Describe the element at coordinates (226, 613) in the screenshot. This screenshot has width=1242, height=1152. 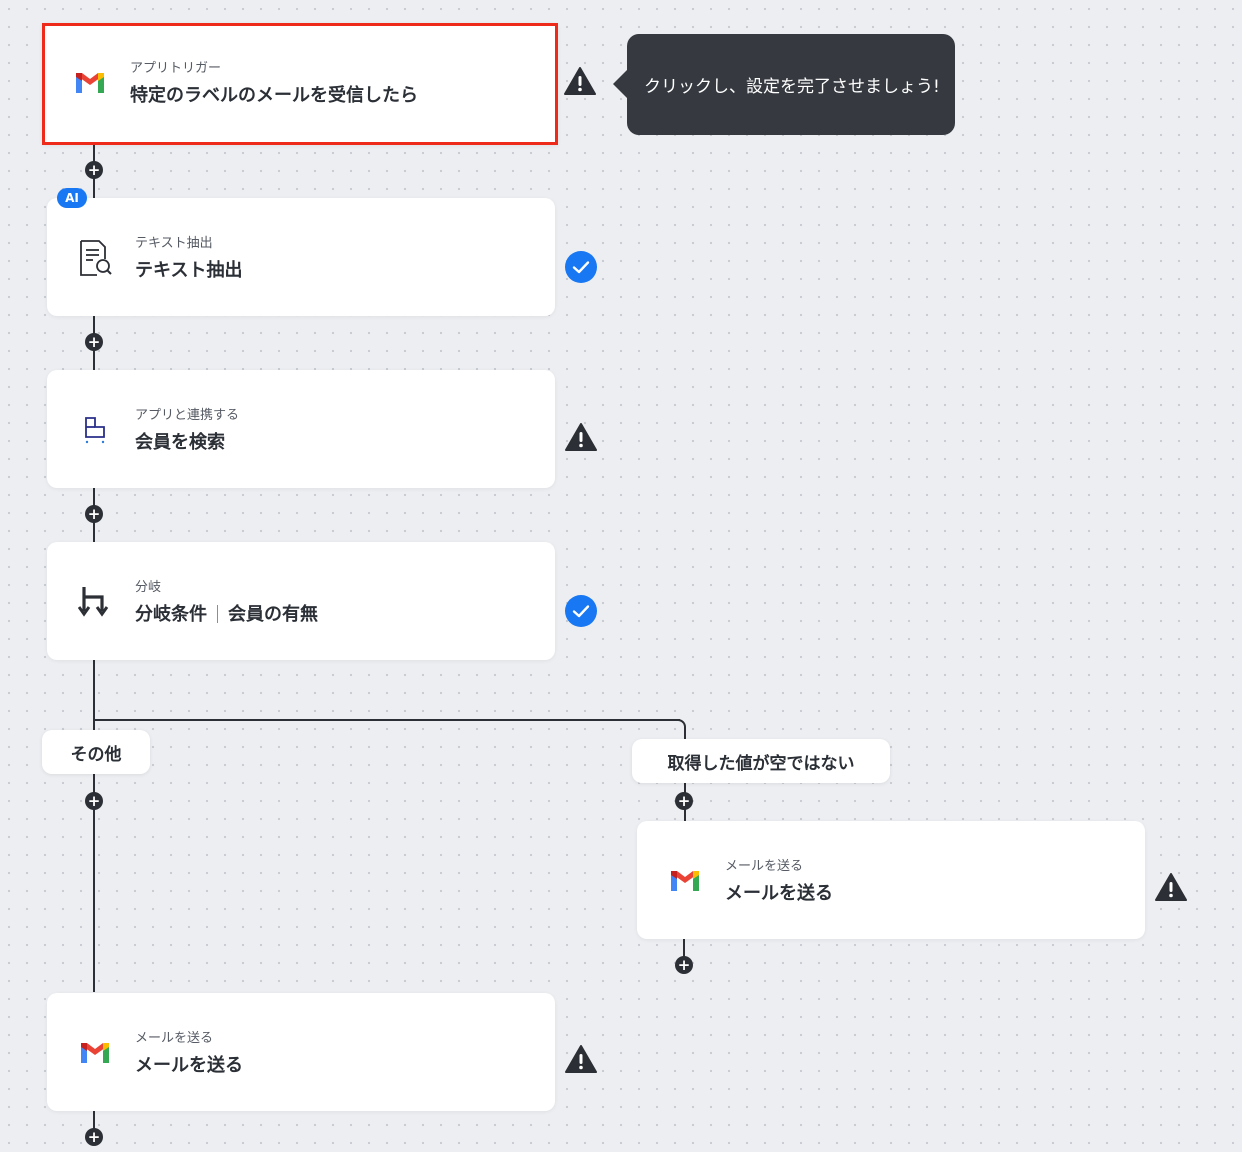
I see `step-title: 分岐条件 会員の有無` at that location.